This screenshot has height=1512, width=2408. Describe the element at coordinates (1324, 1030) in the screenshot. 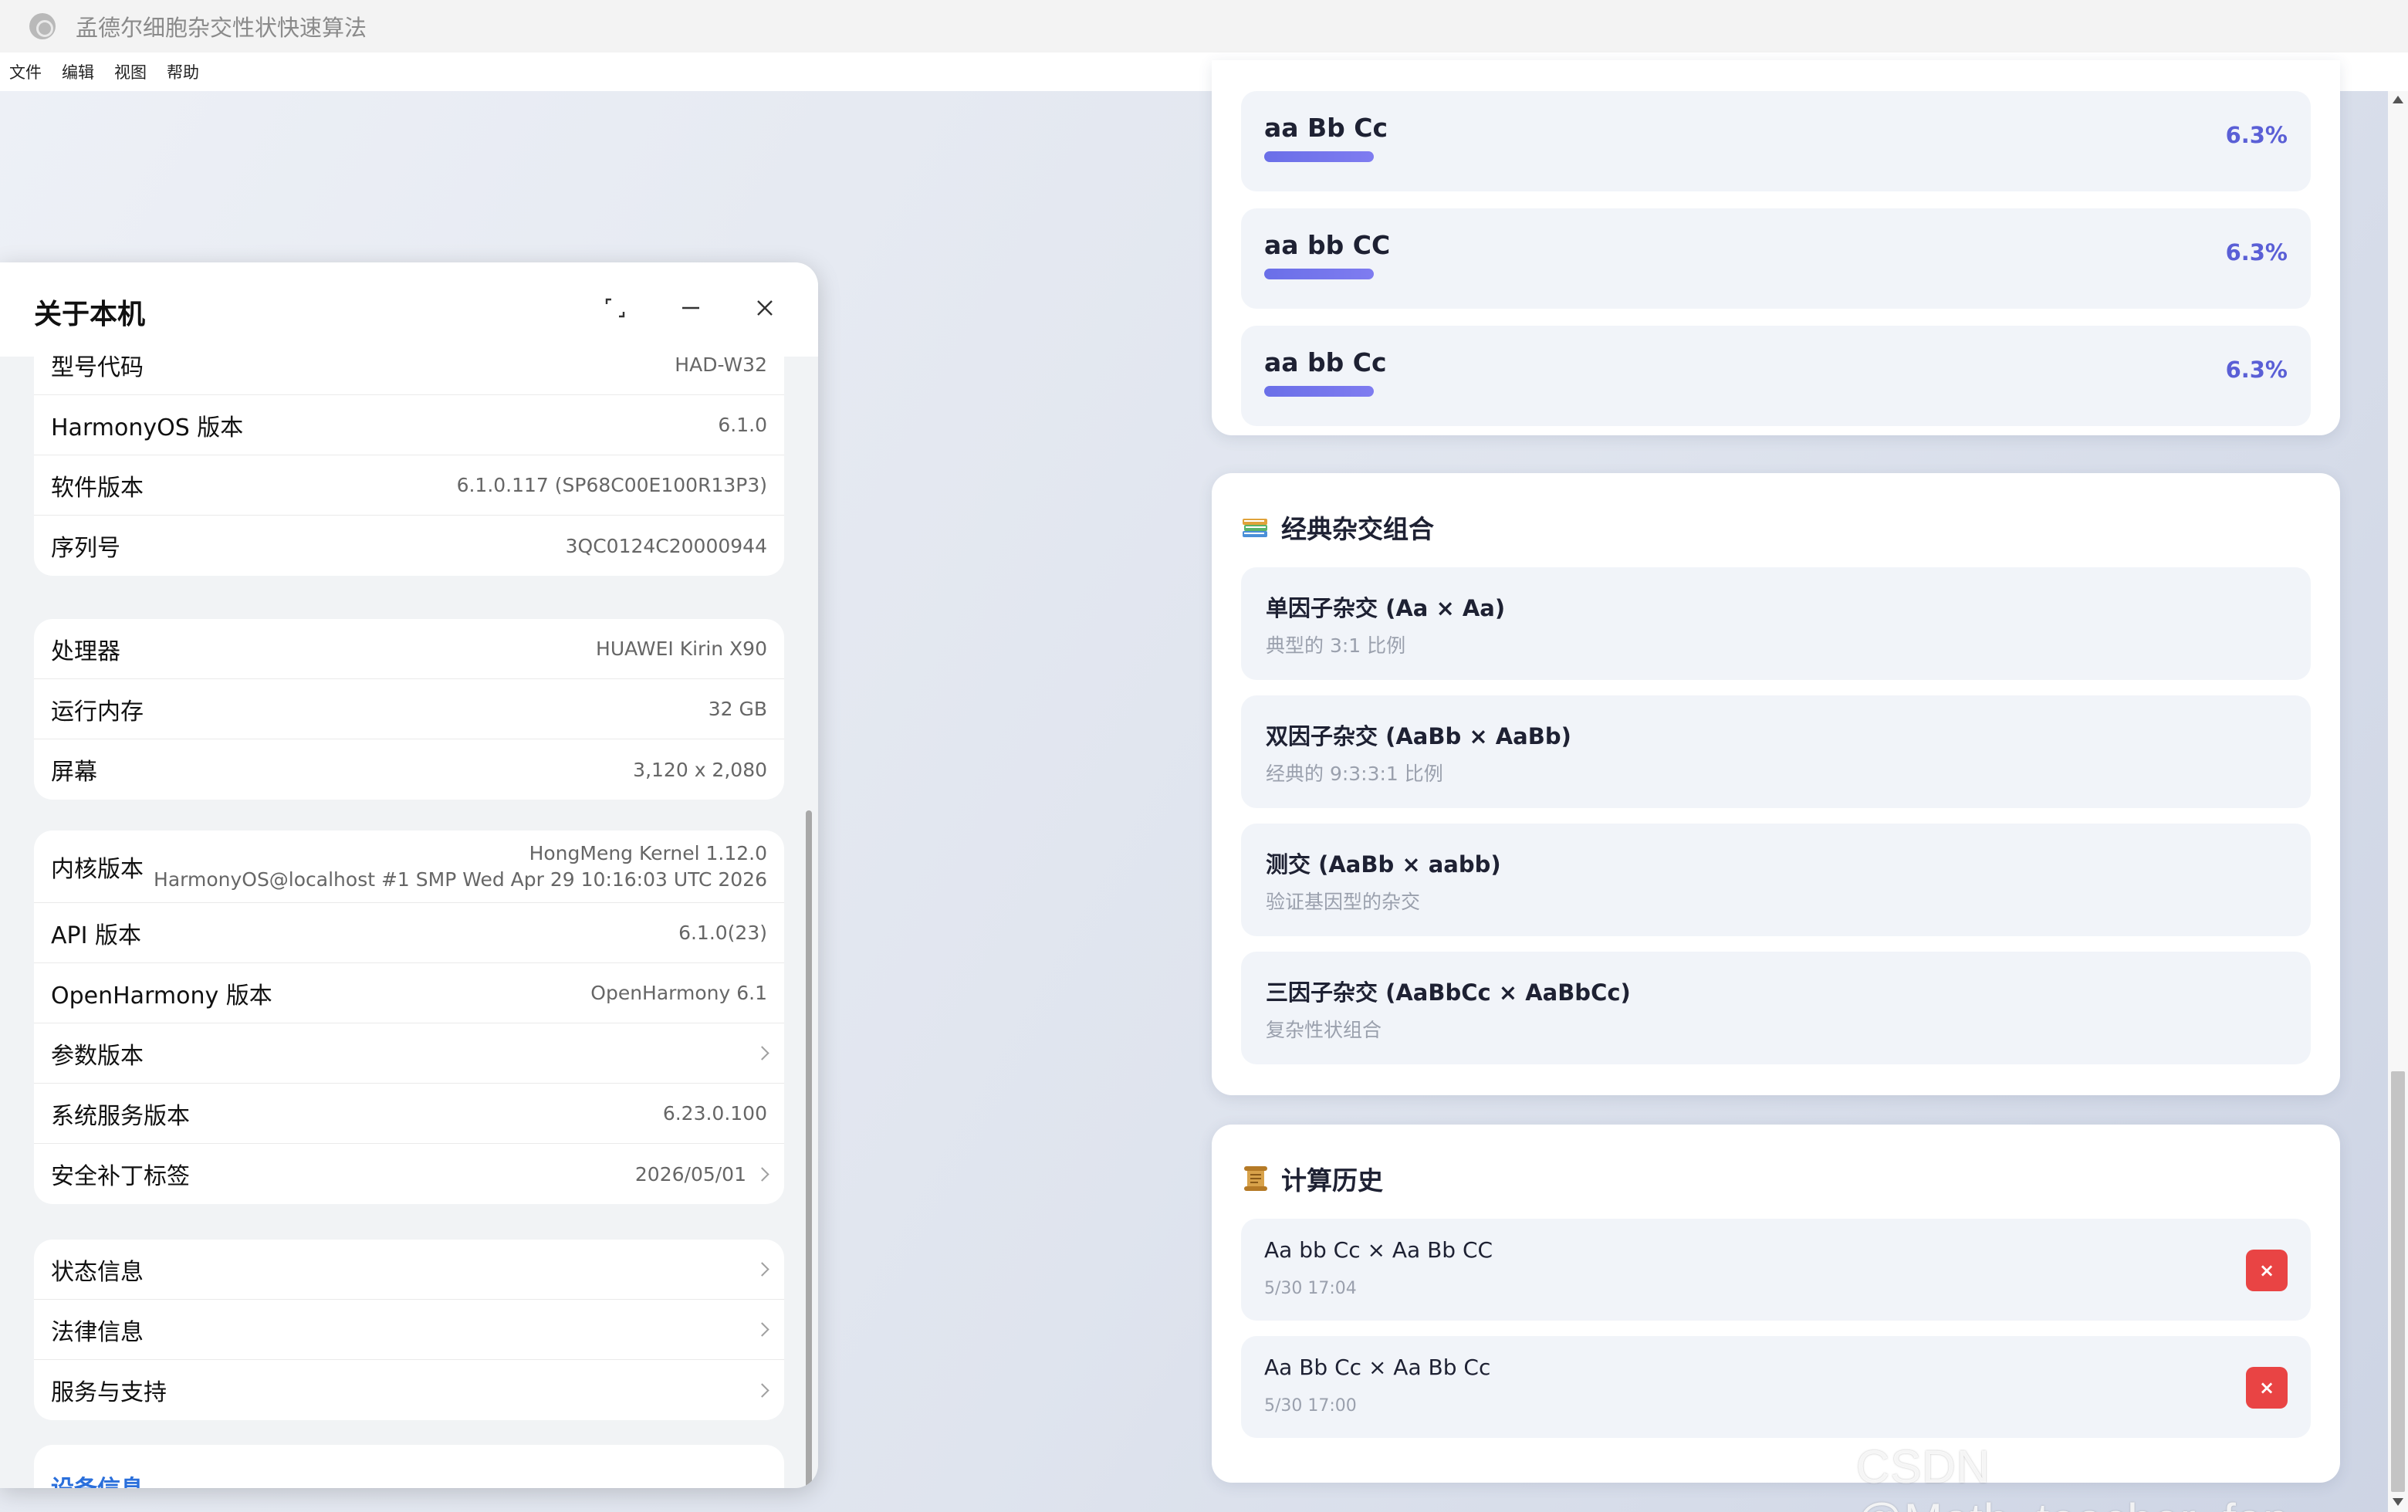

I see `classic-cross-desc: 复杂性状组合` at that location.